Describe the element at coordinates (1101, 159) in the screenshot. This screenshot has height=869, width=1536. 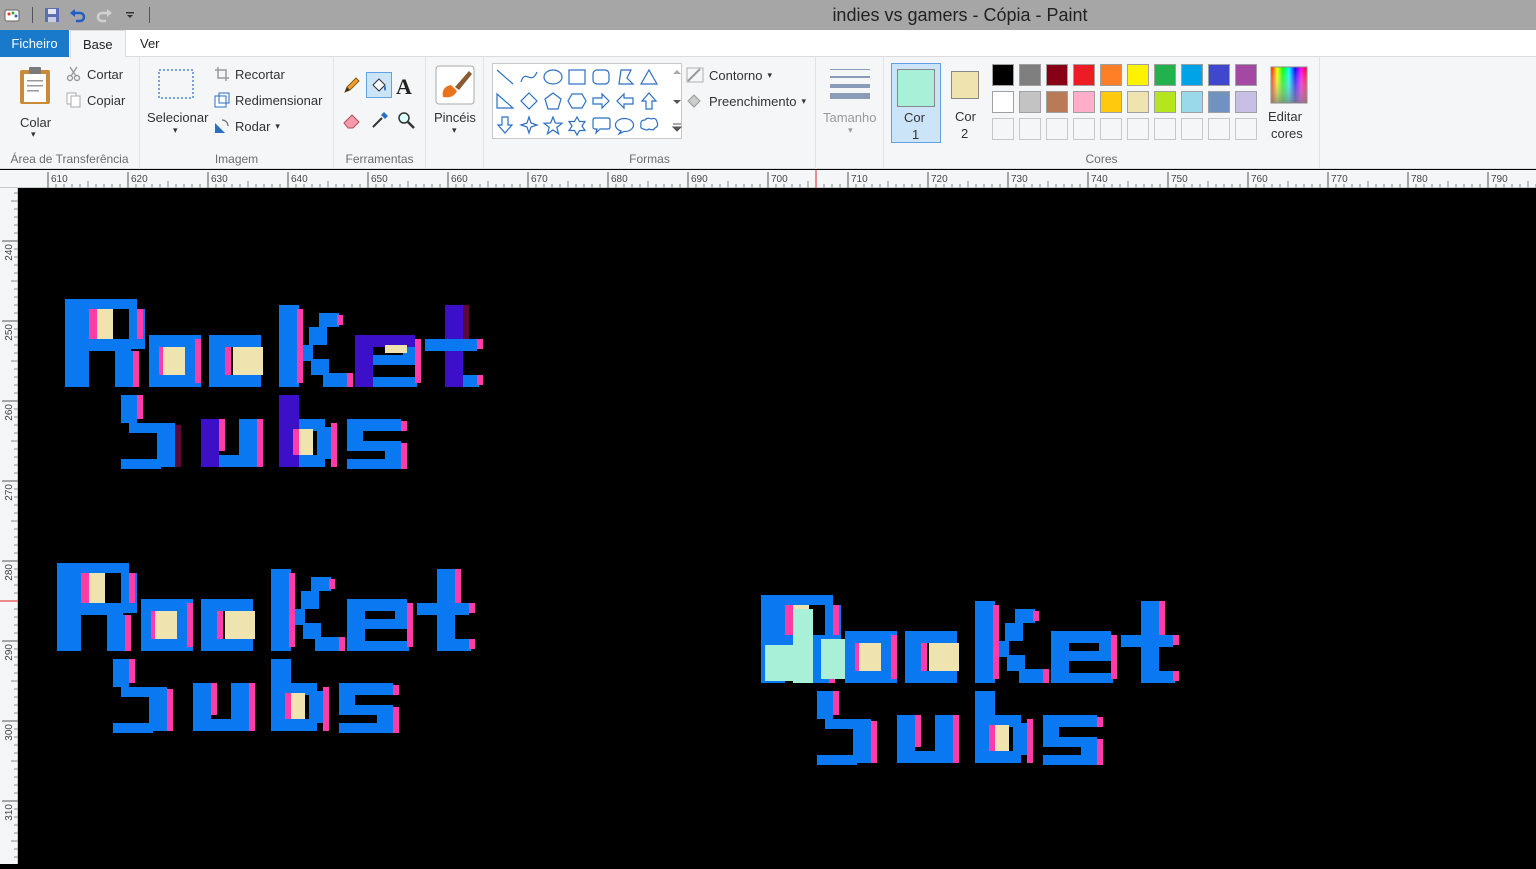
I see `colors-group-label: Cores` at that location.